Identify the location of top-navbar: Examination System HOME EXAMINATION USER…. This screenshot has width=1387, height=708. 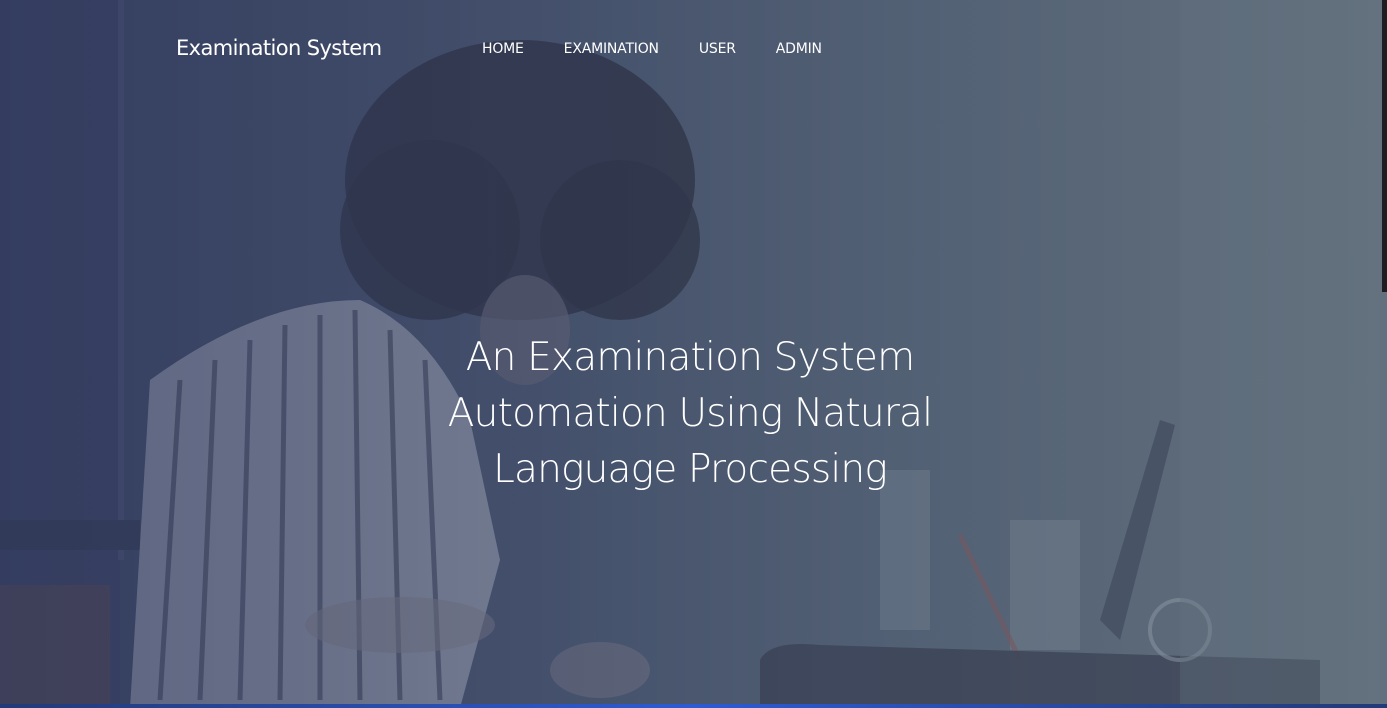
(693, 50).